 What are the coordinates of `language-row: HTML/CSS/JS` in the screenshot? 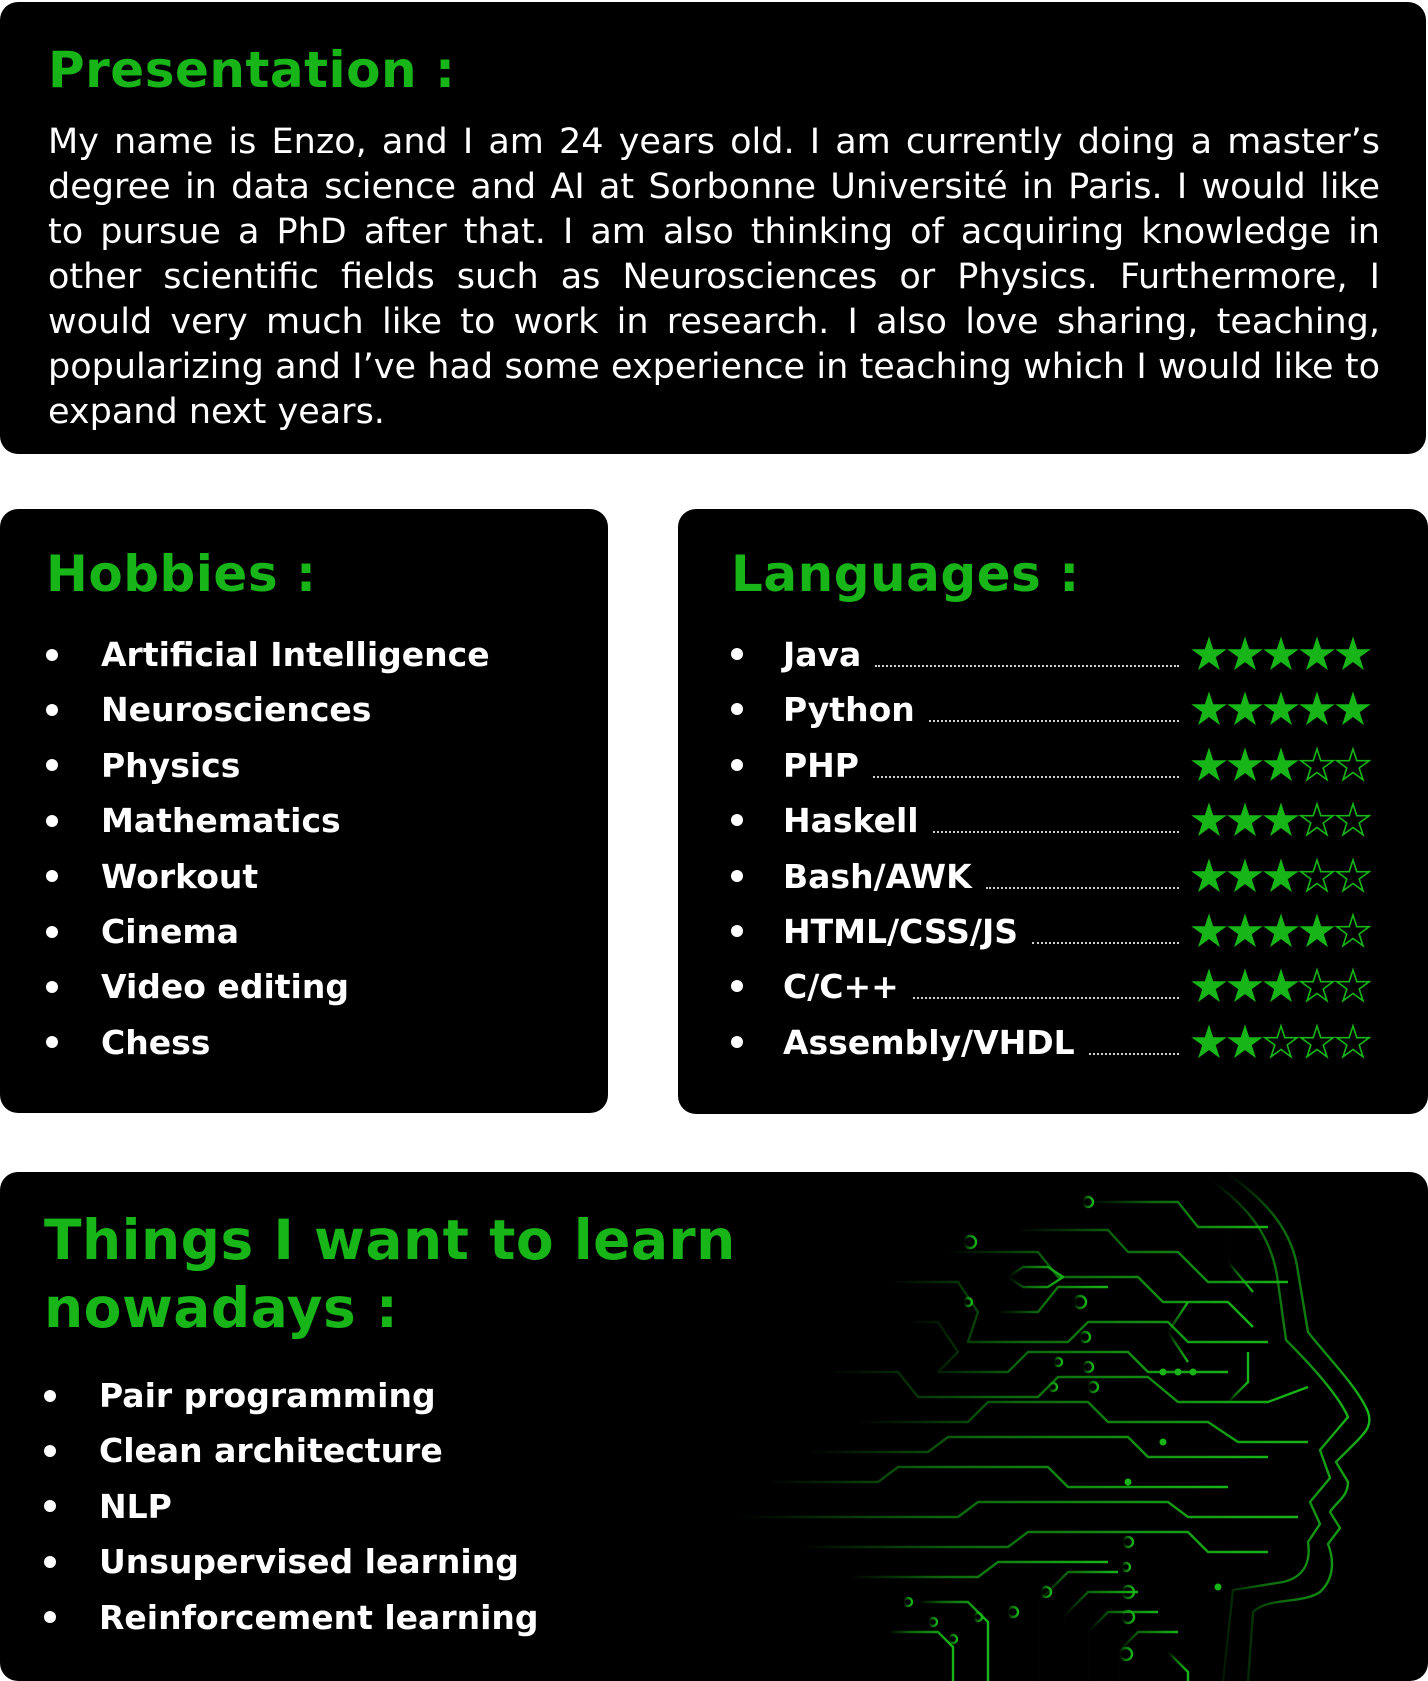 It's located at (1051, 931).